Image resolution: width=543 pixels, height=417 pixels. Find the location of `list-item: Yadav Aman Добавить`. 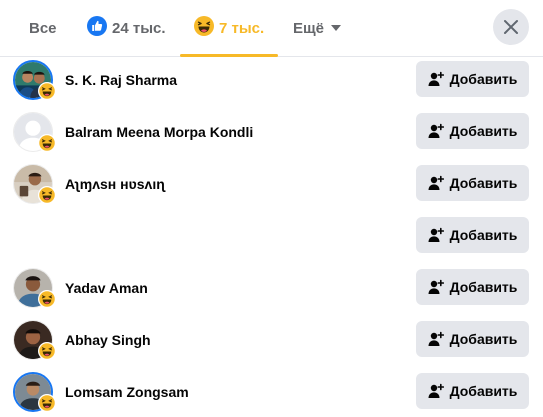

list-item: Yadav Aman Добавить is located at coordinates (271, 288).